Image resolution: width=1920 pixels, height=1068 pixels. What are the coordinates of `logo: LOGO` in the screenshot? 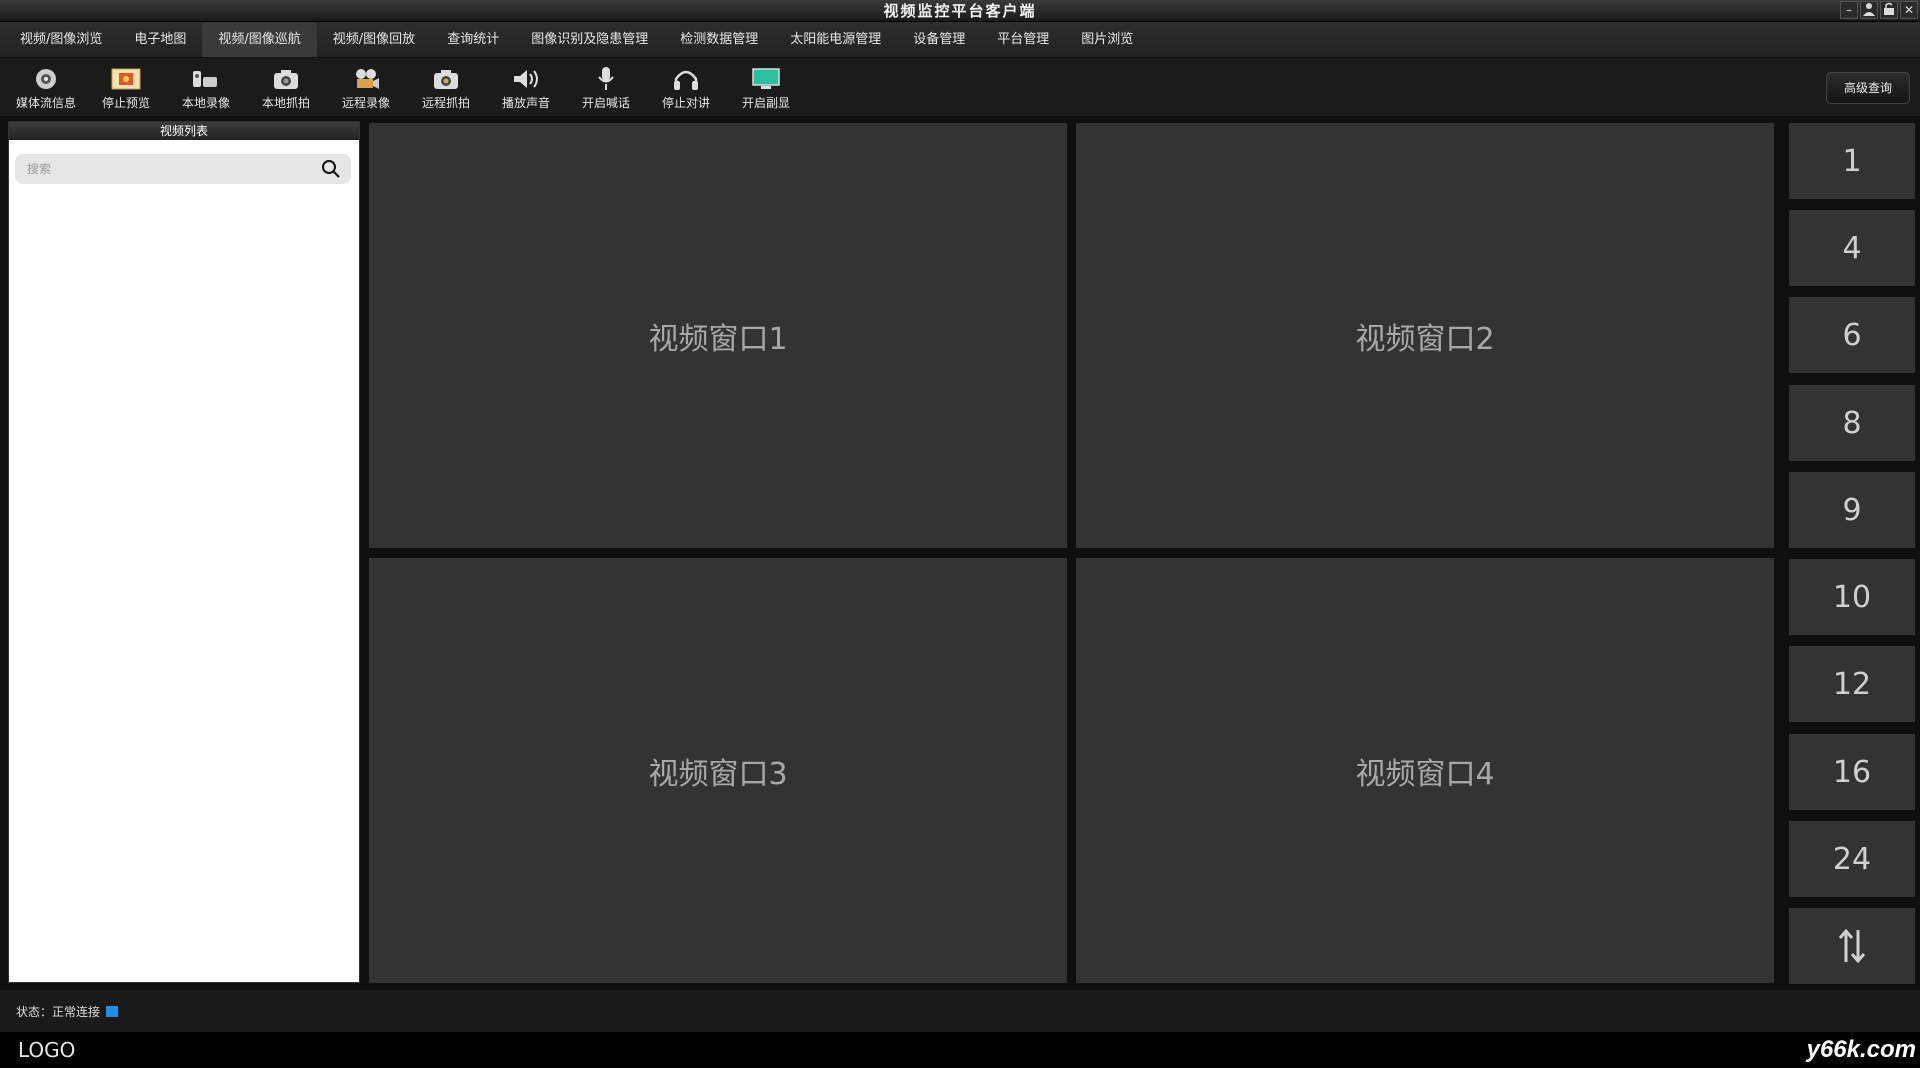 It's located at (47, 1050).